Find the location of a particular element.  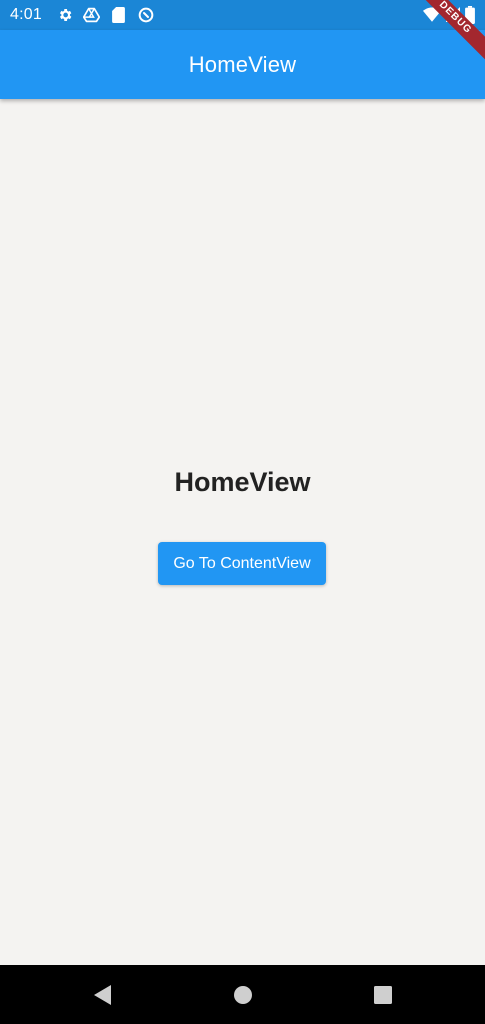

status-bar: 4:01 is located at coordinates (242, 15).